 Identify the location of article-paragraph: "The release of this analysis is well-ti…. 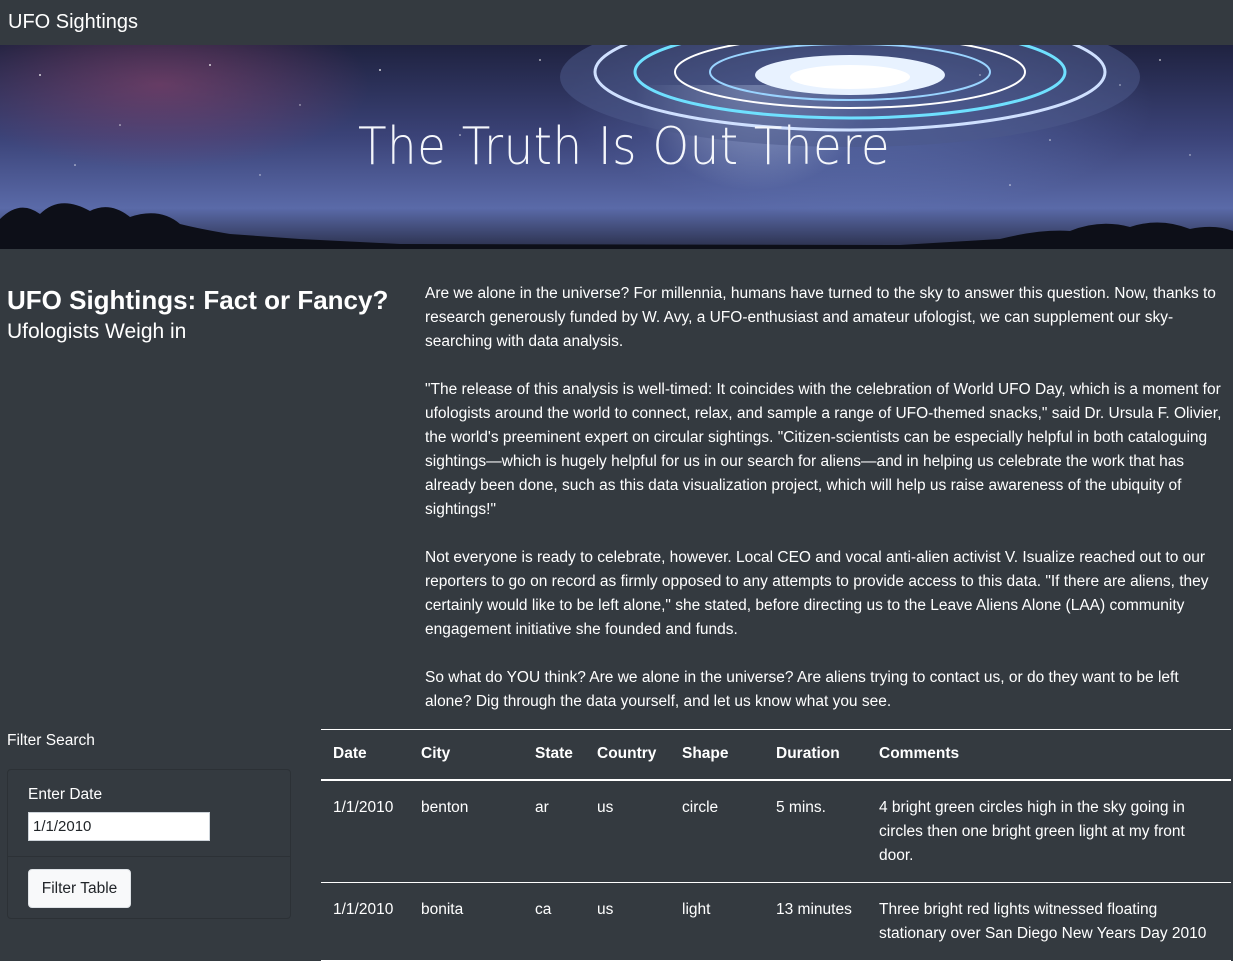
(823, 449).